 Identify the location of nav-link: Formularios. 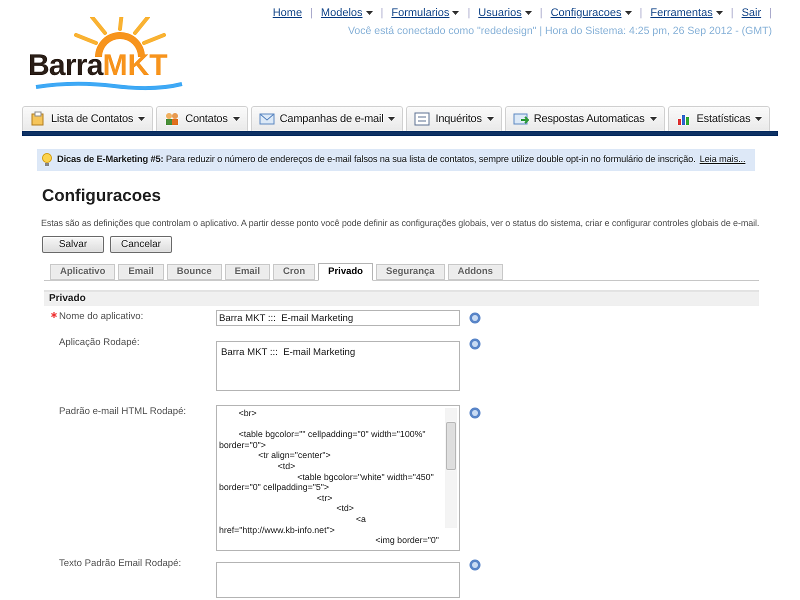
(425, 13).